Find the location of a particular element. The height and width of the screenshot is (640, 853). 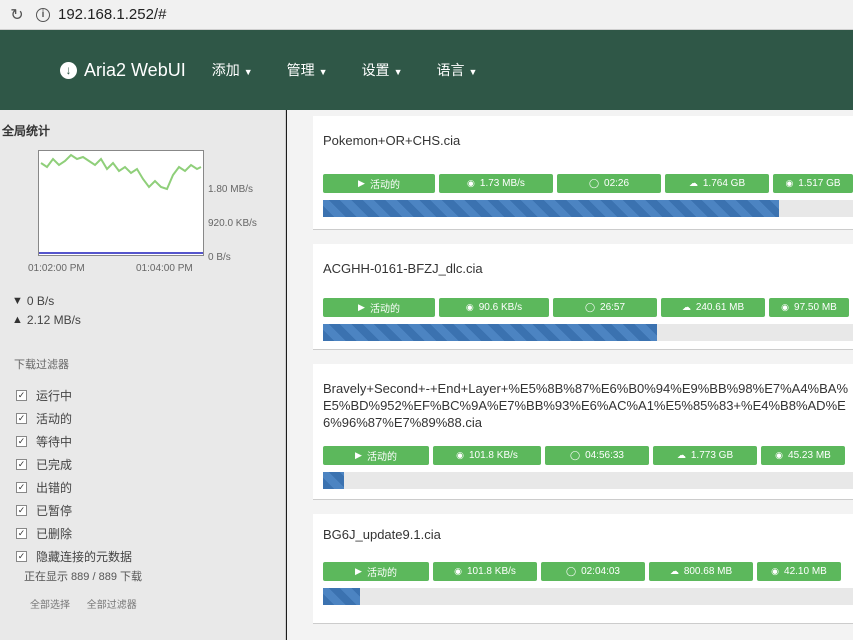

speed-pill: ◉ 1.73 MB/s is located at coordinates (496, 183).